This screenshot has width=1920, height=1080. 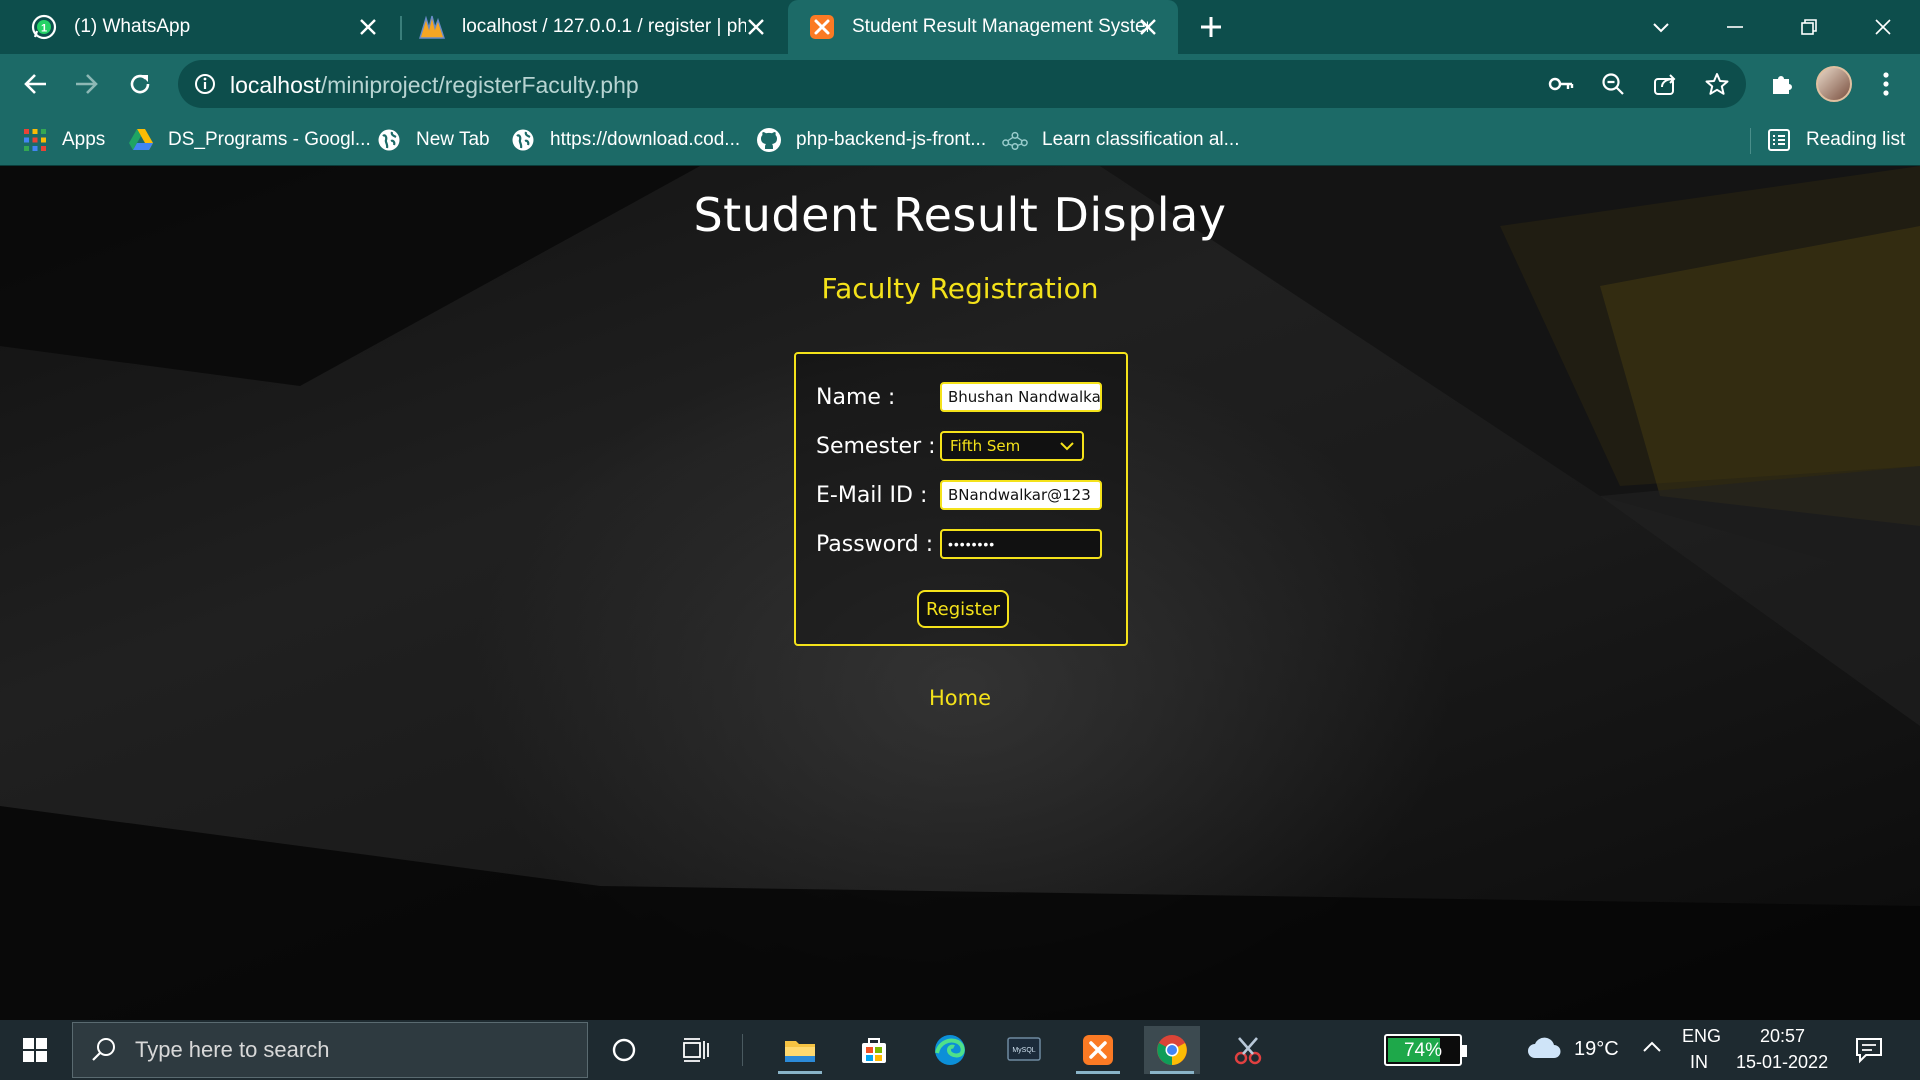 I want to click on svg-text: MySQL, so click(x=1023, y=1050).